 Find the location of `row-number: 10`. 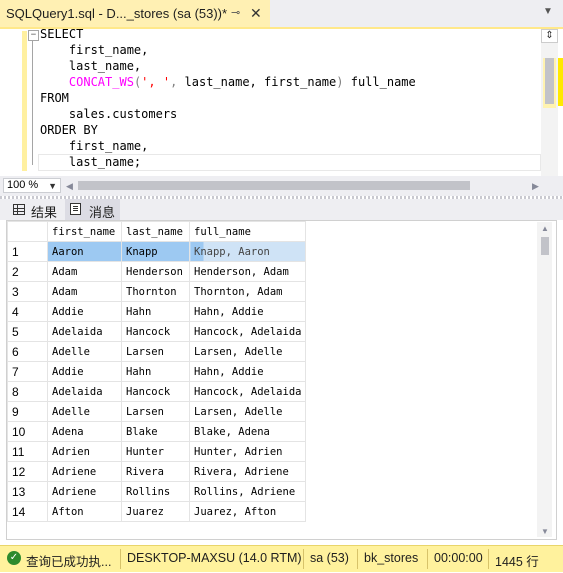

row-number: 10 is located at coordinates (27, 431).